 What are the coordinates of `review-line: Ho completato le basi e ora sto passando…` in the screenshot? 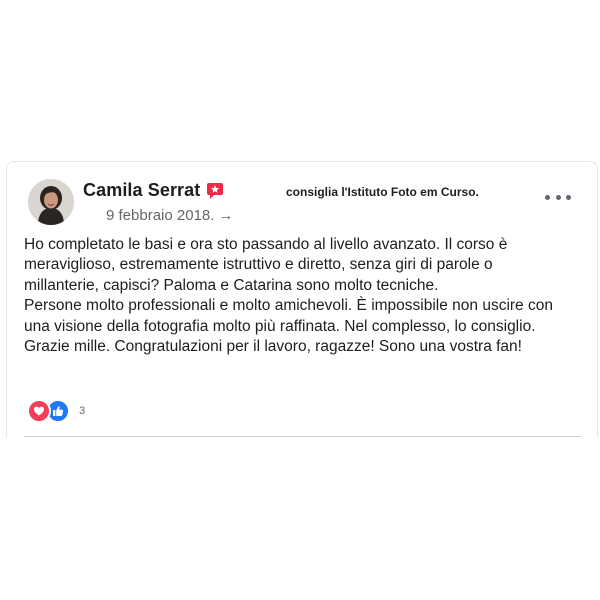 It's located at (266, 244).